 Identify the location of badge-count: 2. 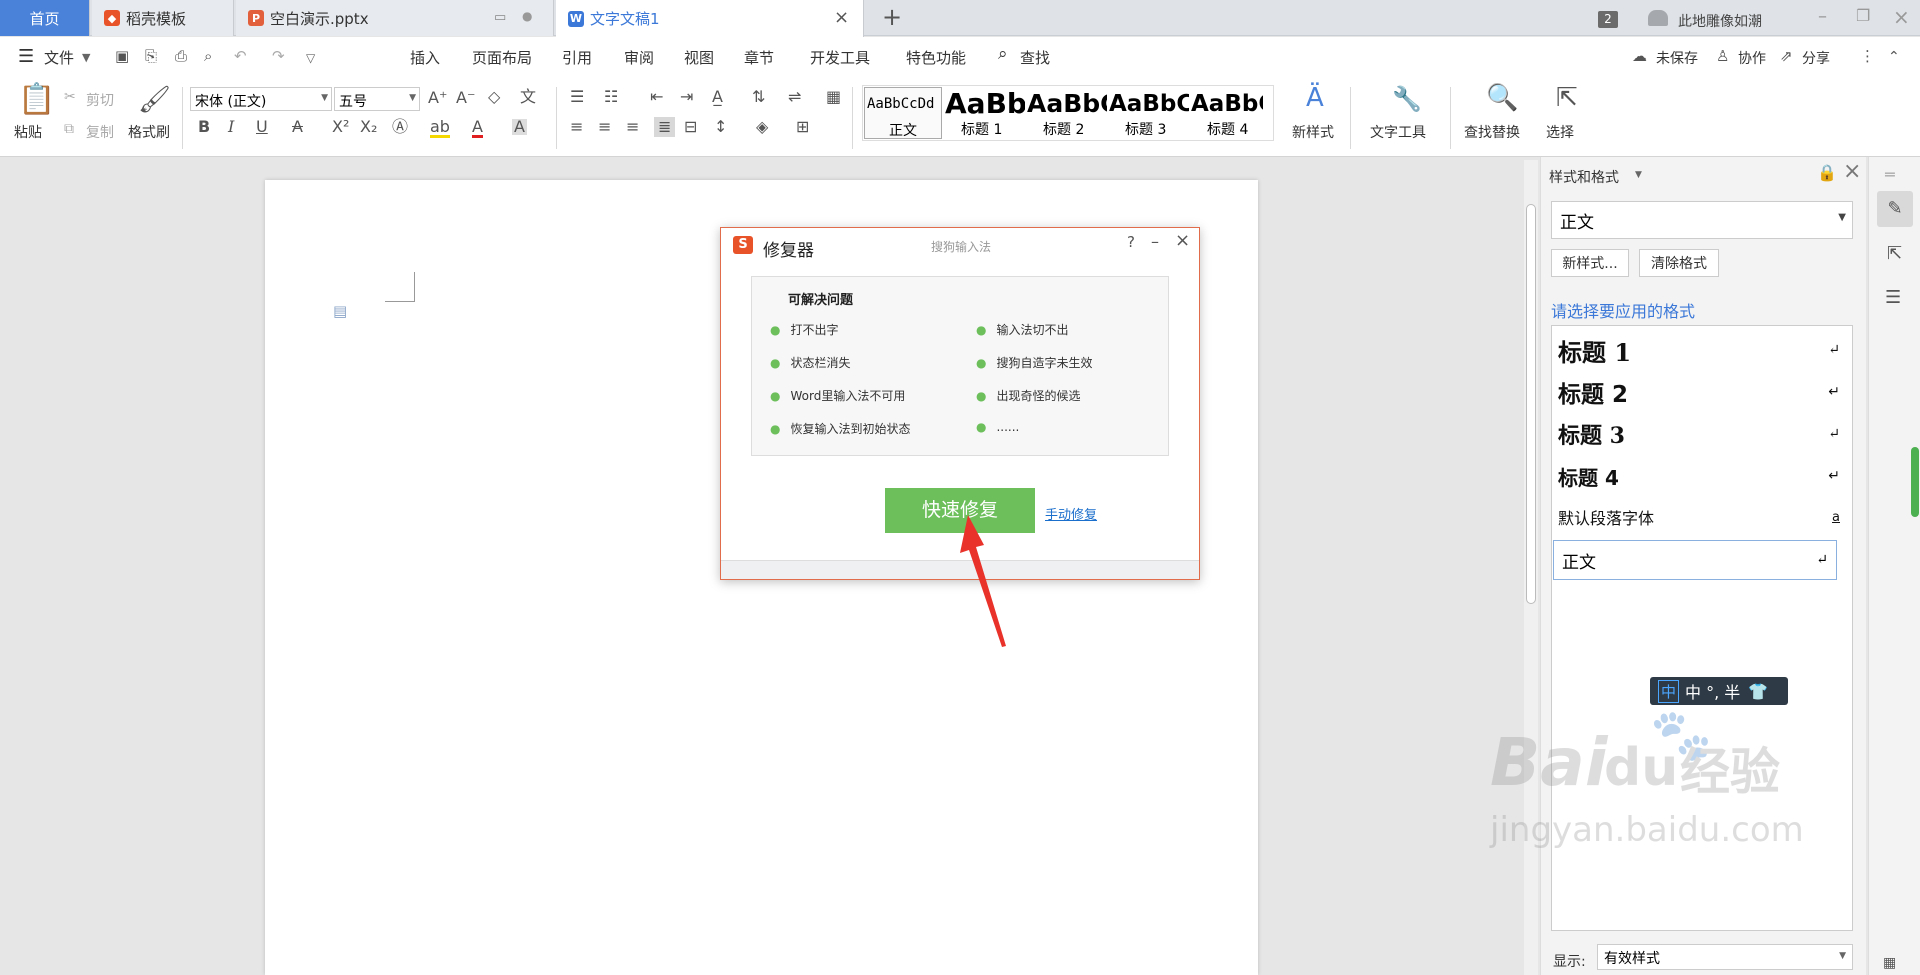
(1608, 19).